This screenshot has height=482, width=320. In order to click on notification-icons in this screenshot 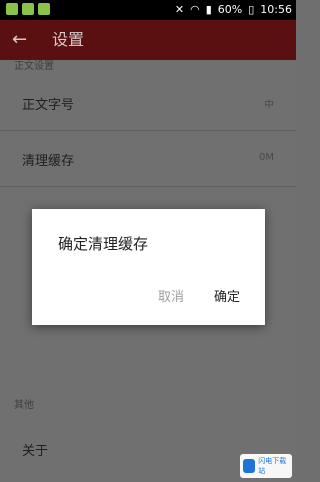, I will do `click(28, 9)`.